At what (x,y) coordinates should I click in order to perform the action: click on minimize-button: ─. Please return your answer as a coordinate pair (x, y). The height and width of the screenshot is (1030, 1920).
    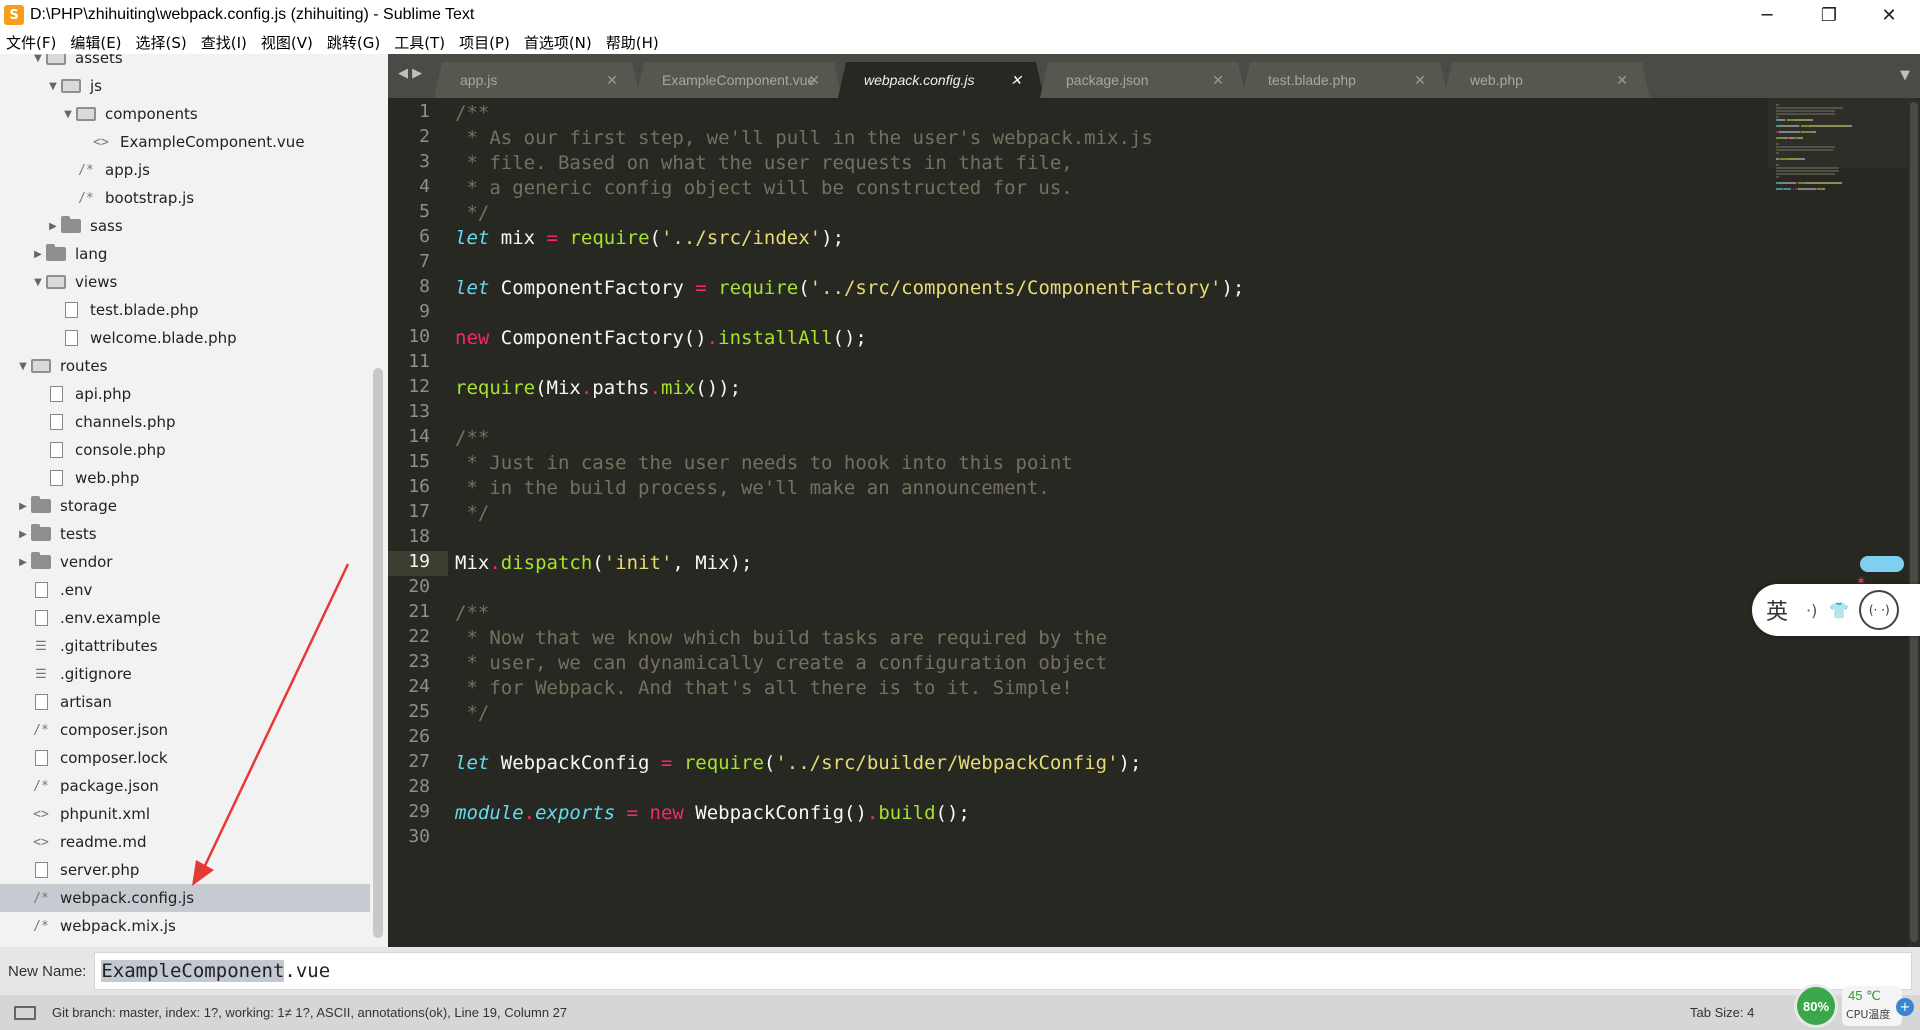
    Looking at the image, I should click on (1767, 15).